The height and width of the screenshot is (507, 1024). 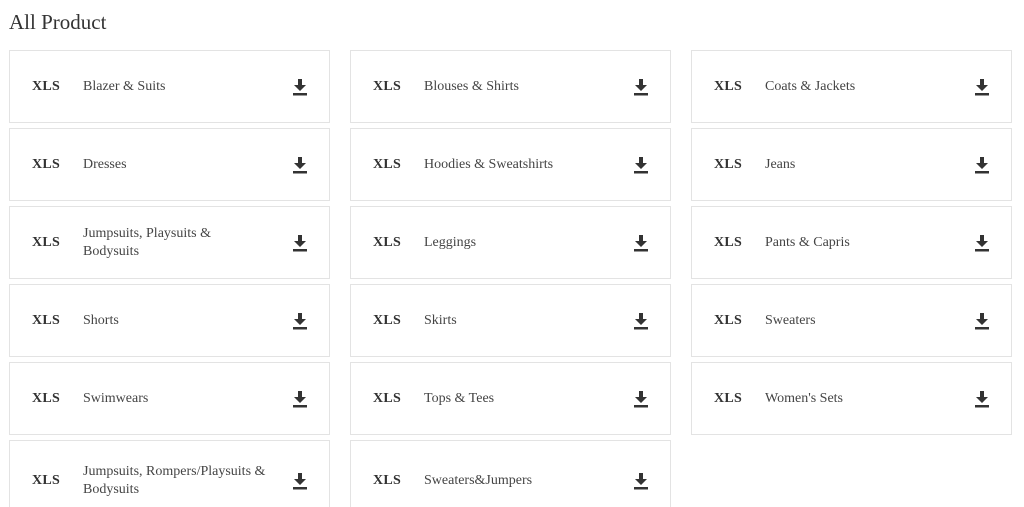 What do you see at coordinates (169, 320) in the screenshot?
I see `product-card: XLS Shorts` at bounding box center [169, 320].